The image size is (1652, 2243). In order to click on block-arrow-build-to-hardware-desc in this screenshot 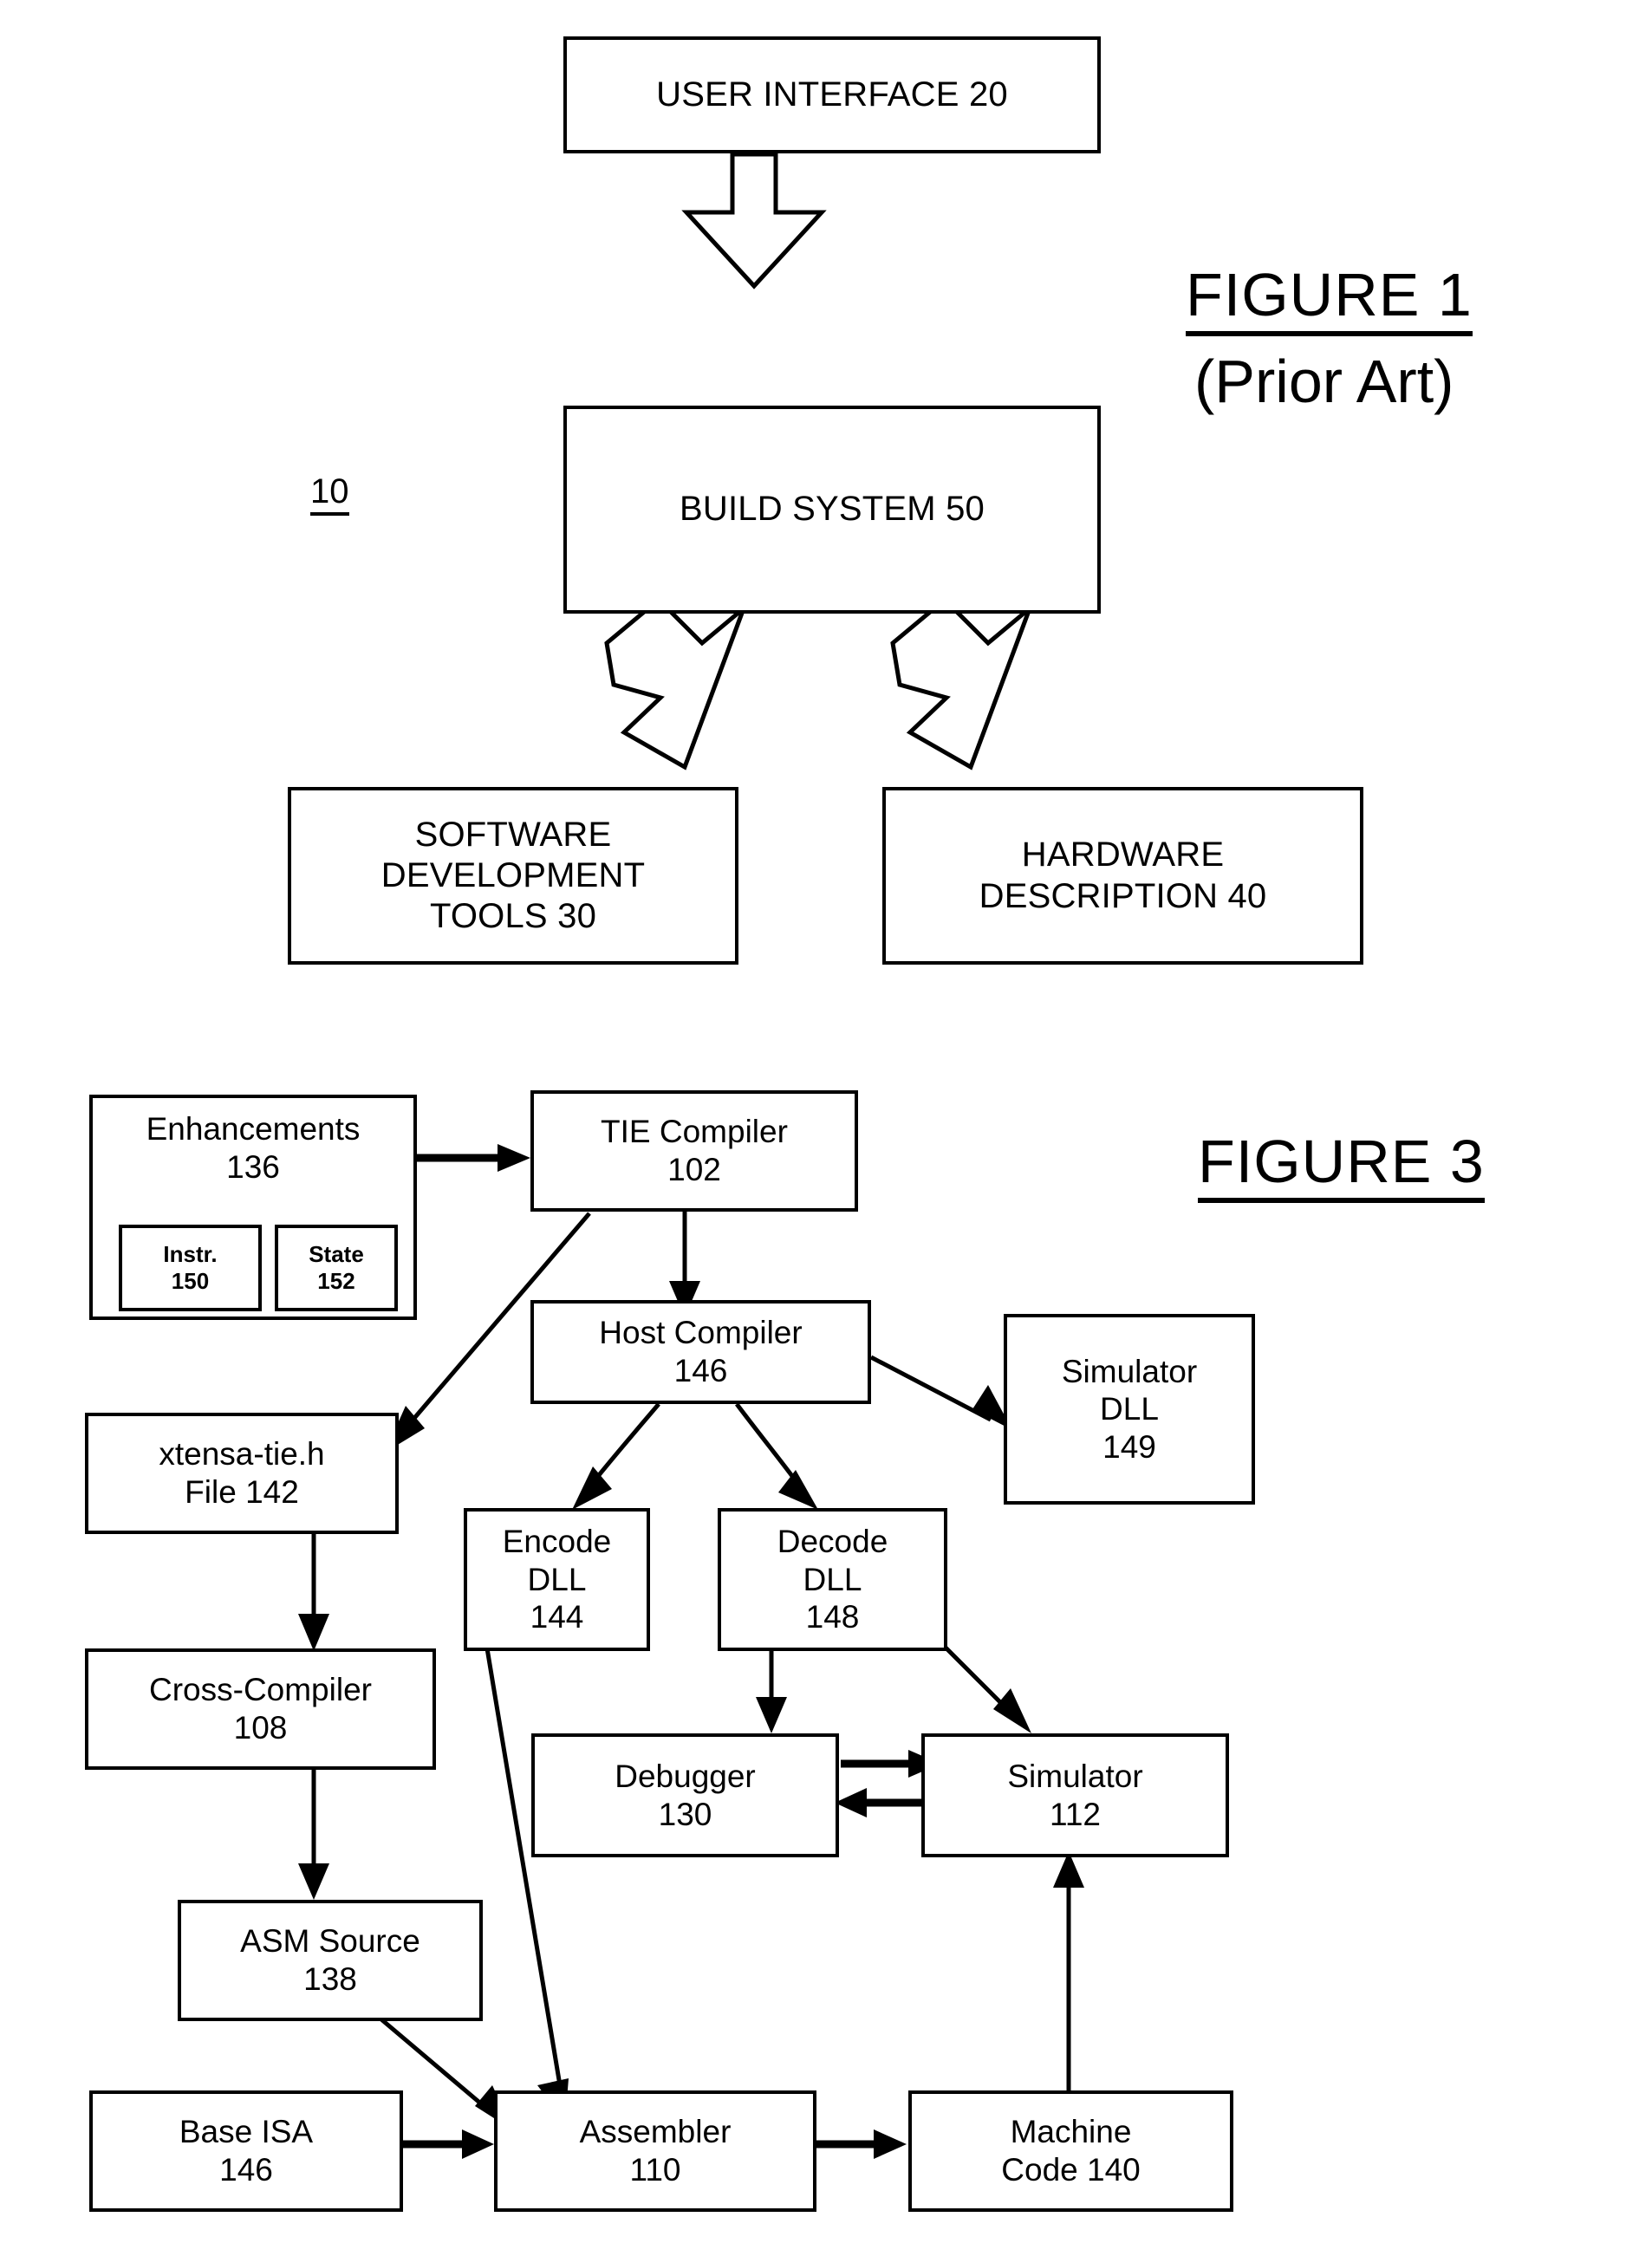, I will do `click(962, 683)`.